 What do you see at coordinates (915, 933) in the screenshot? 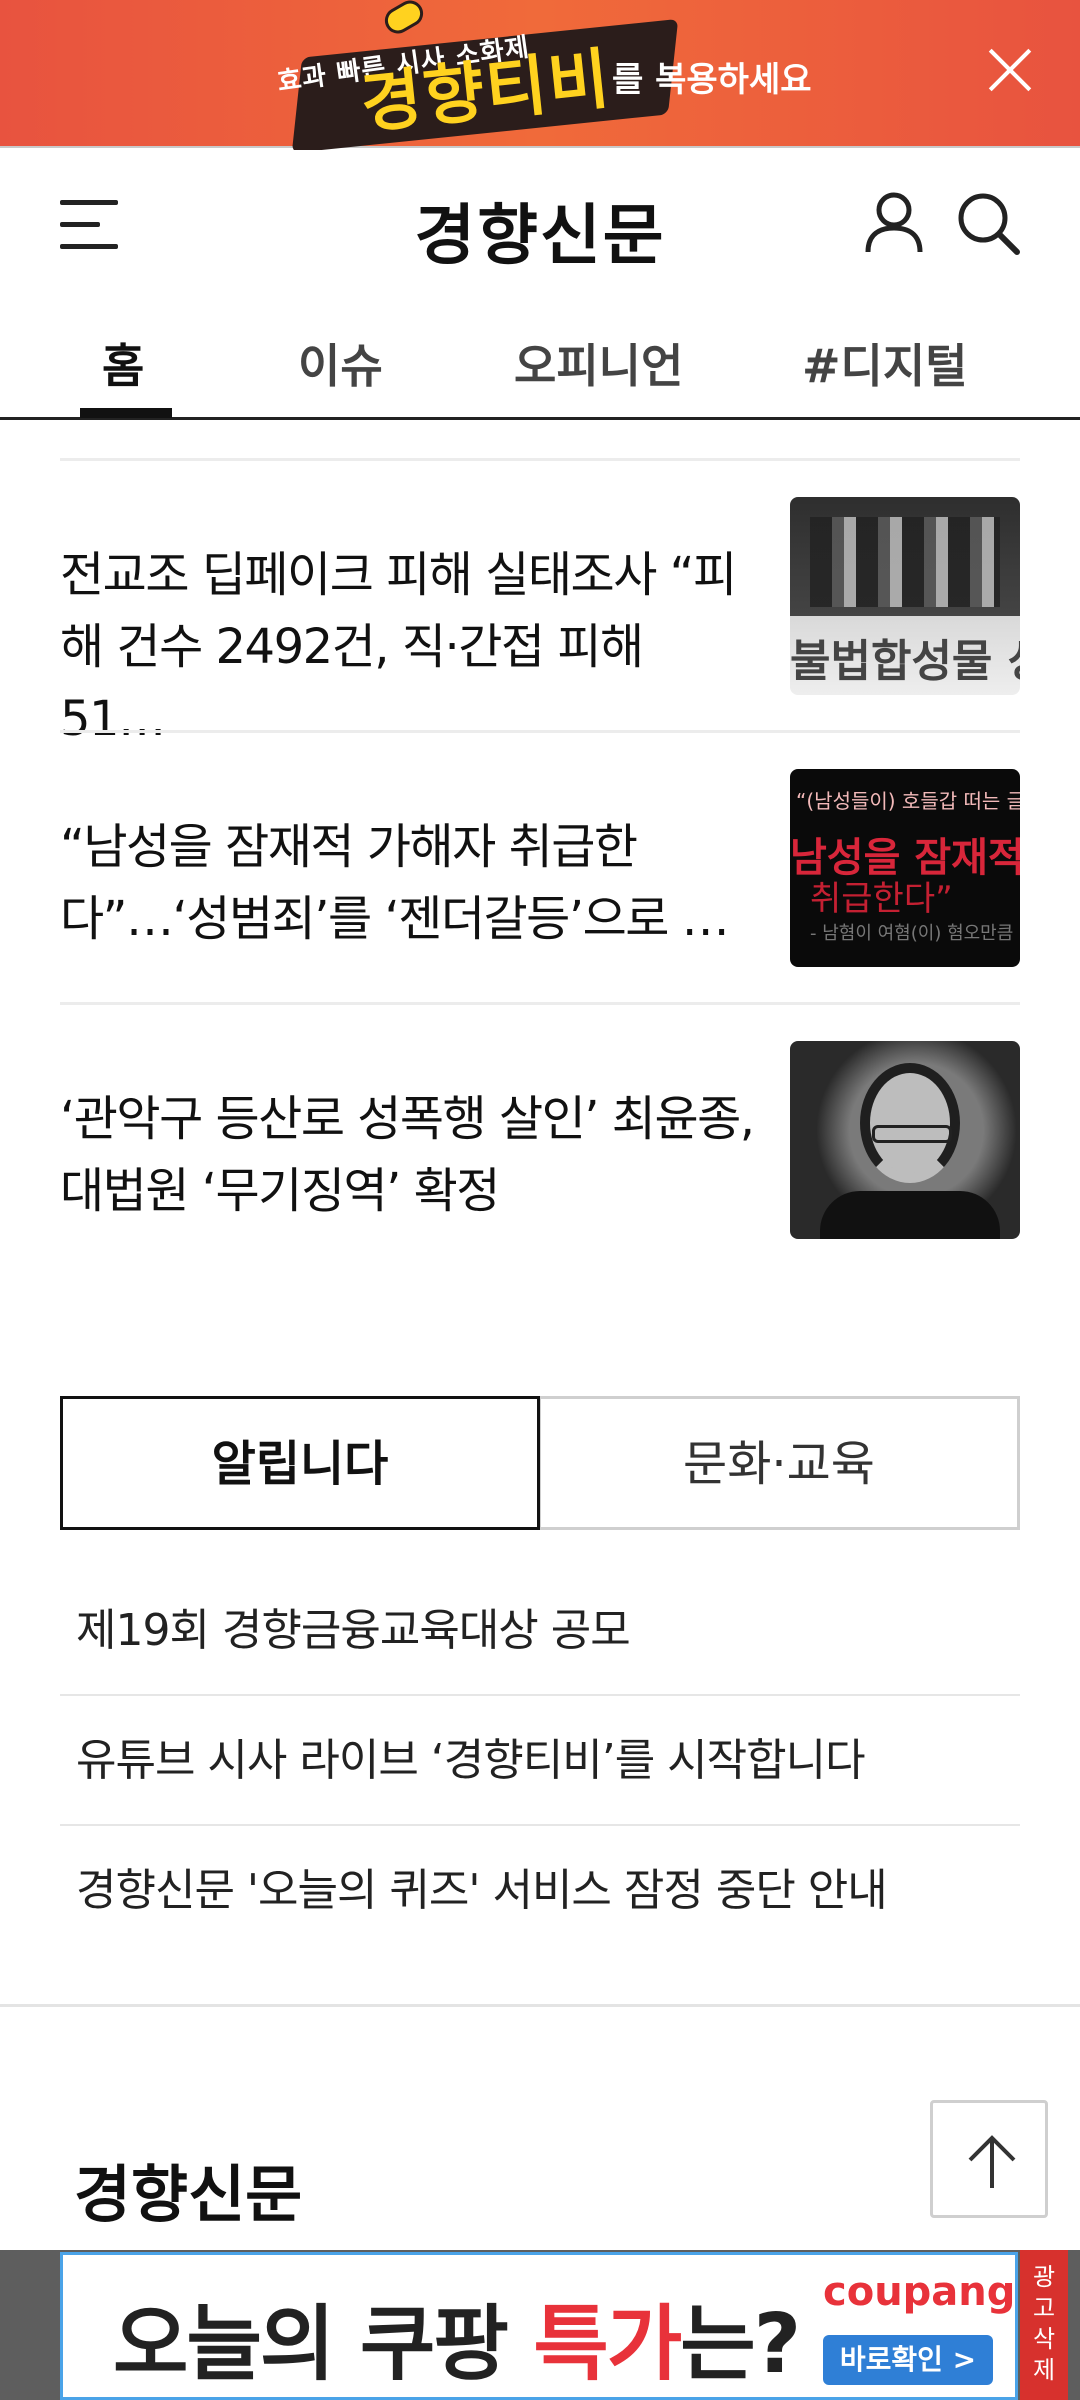
I see `thumbnail-text: - 남혐이 여혐(이) 혐오만큼 심각` at bounding box center [915, 933].